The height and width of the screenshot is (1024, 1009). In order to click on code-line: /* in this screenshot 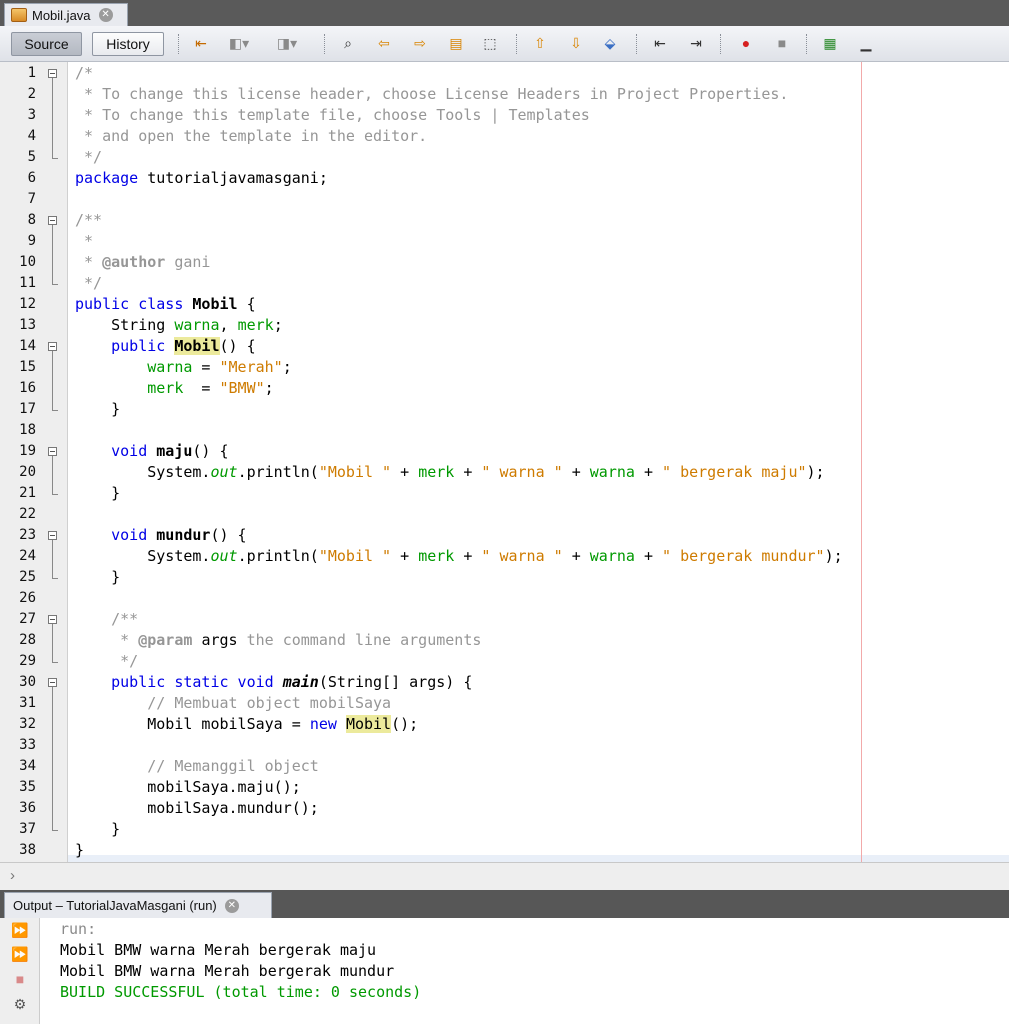, I will do `click(84, 73)`.